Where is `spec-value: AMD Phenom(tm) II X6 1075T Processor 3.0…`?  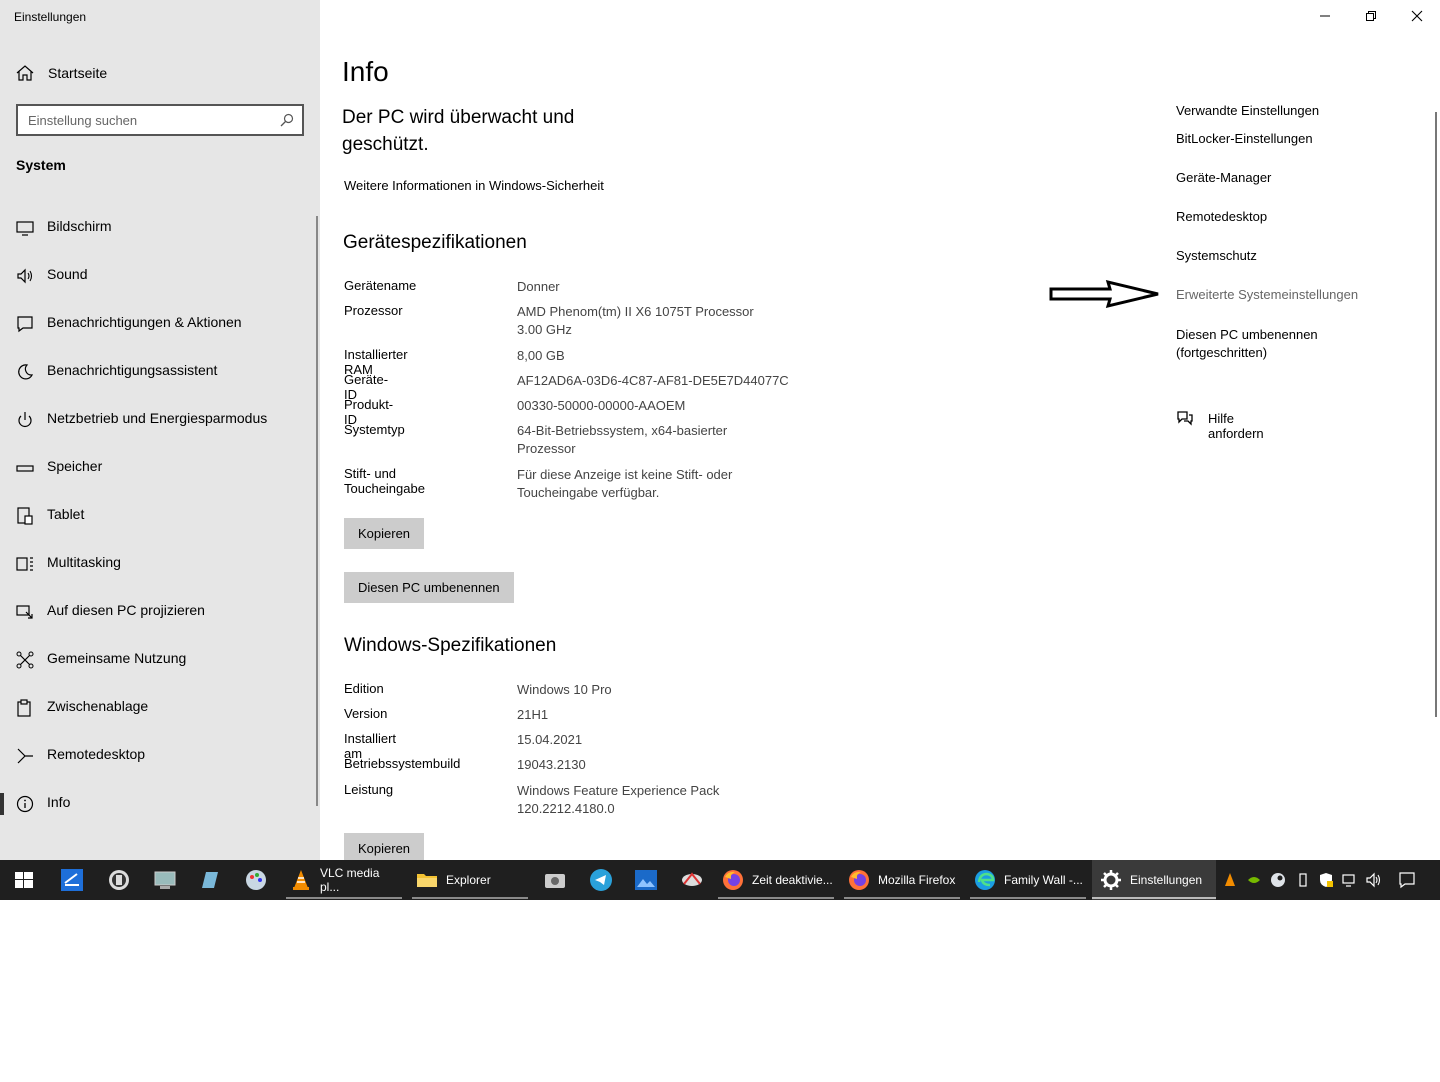
spec-value: AMD Phenom(tm) II X6 1075T Processor 3.0… is located at coordinates (635, 320).